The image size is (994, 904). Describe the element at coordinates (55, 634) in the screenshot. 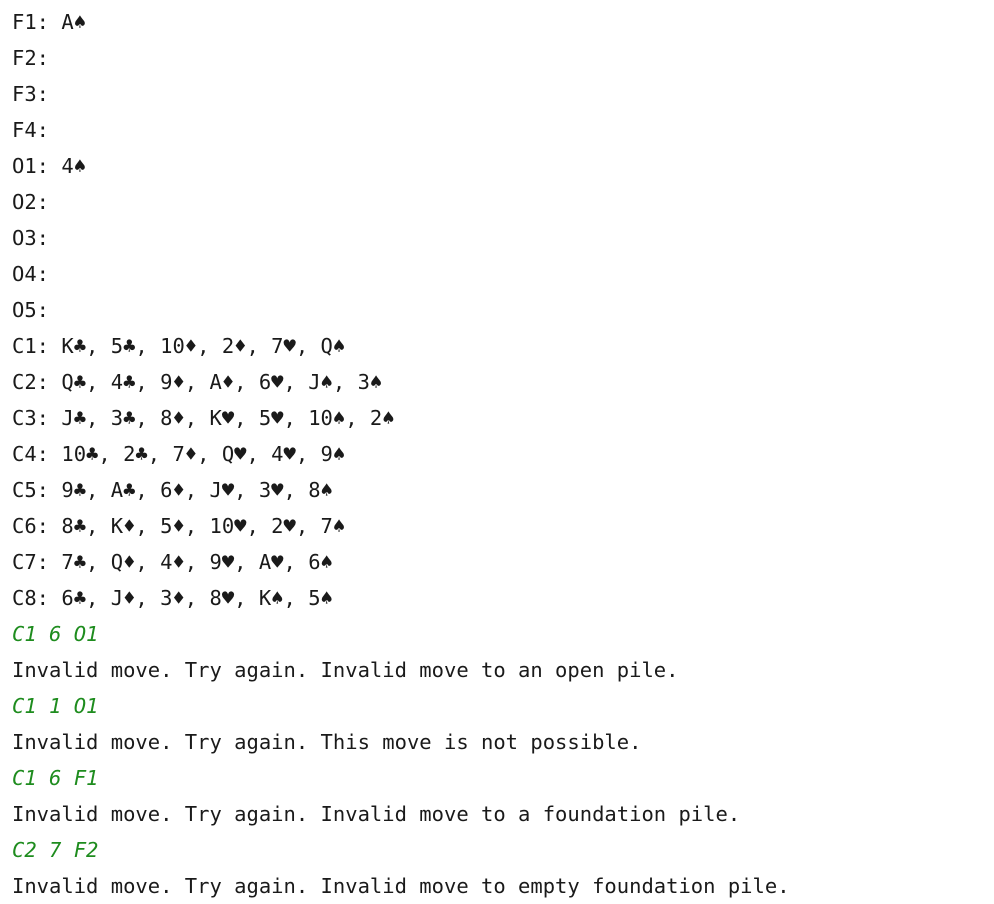

I see `move-command-1: C1 6 O1` at that location.